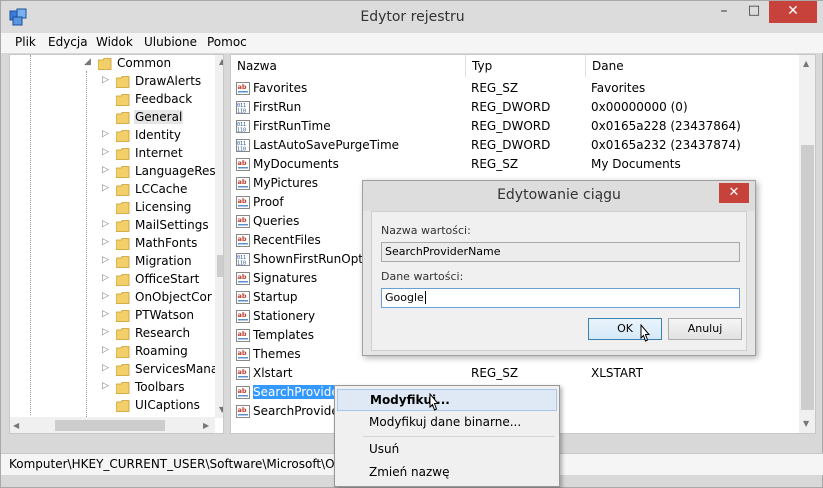  I want to click on tree-item-label: Research, so click(163, 333).